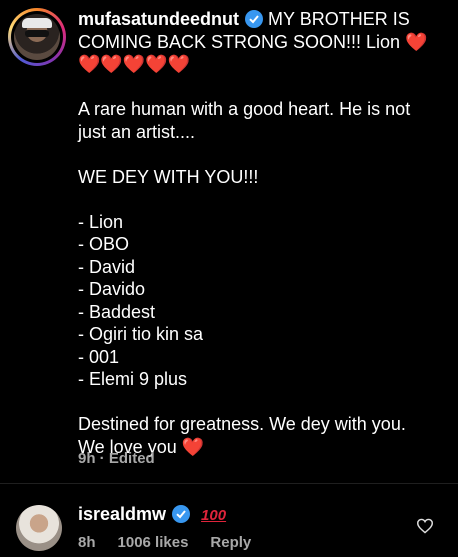 This screenshot has height=557, width=458. What do you see at coordinates (112, 289) in the screenshot?
I see `list-item: - Davido` at bounding box center [112, 289].